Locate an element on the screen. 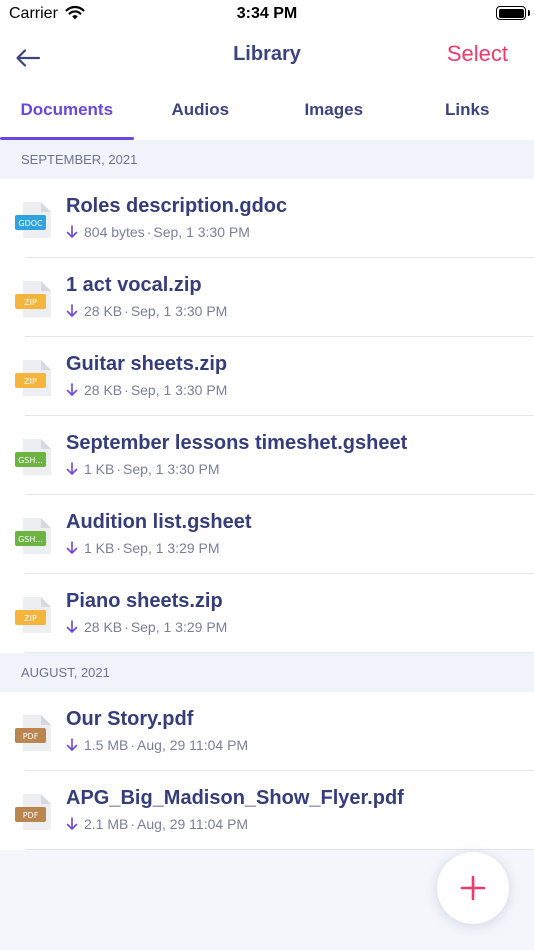  file-meta: 1 KB · Sep, 1 3:30 PM is located at coordinates (143, 469).